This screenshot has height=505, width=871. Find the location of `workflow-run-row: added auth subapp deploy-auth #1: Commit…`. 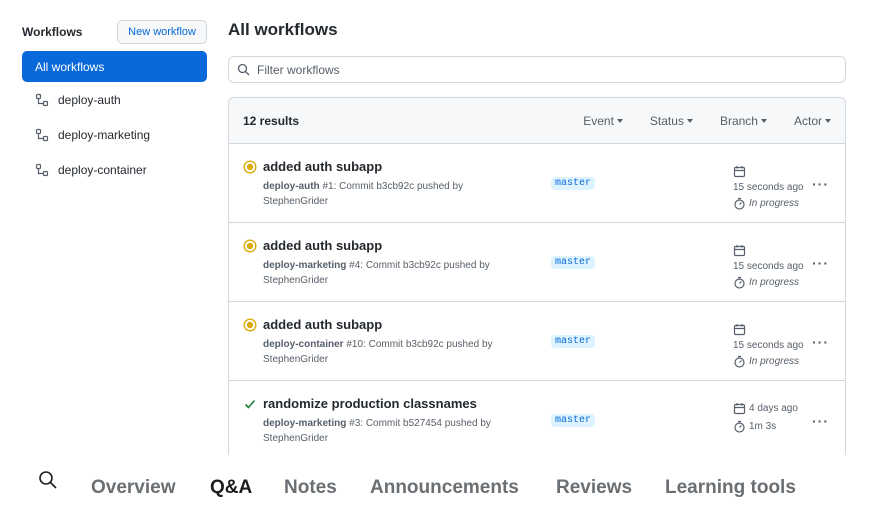

workflow-run-row: added auth subapp deploy-auth #1: Commit… is located at coordinates (537, 183).